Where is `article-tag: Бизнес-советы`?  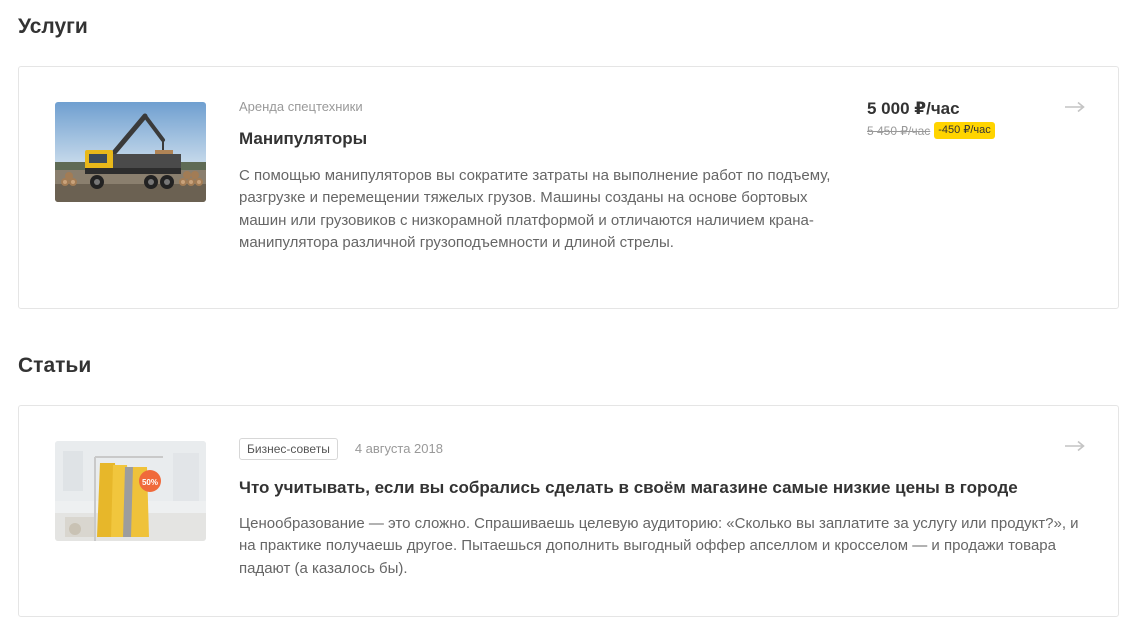
article-tag: Бизнес-советы is located at coordinates (288, 449).